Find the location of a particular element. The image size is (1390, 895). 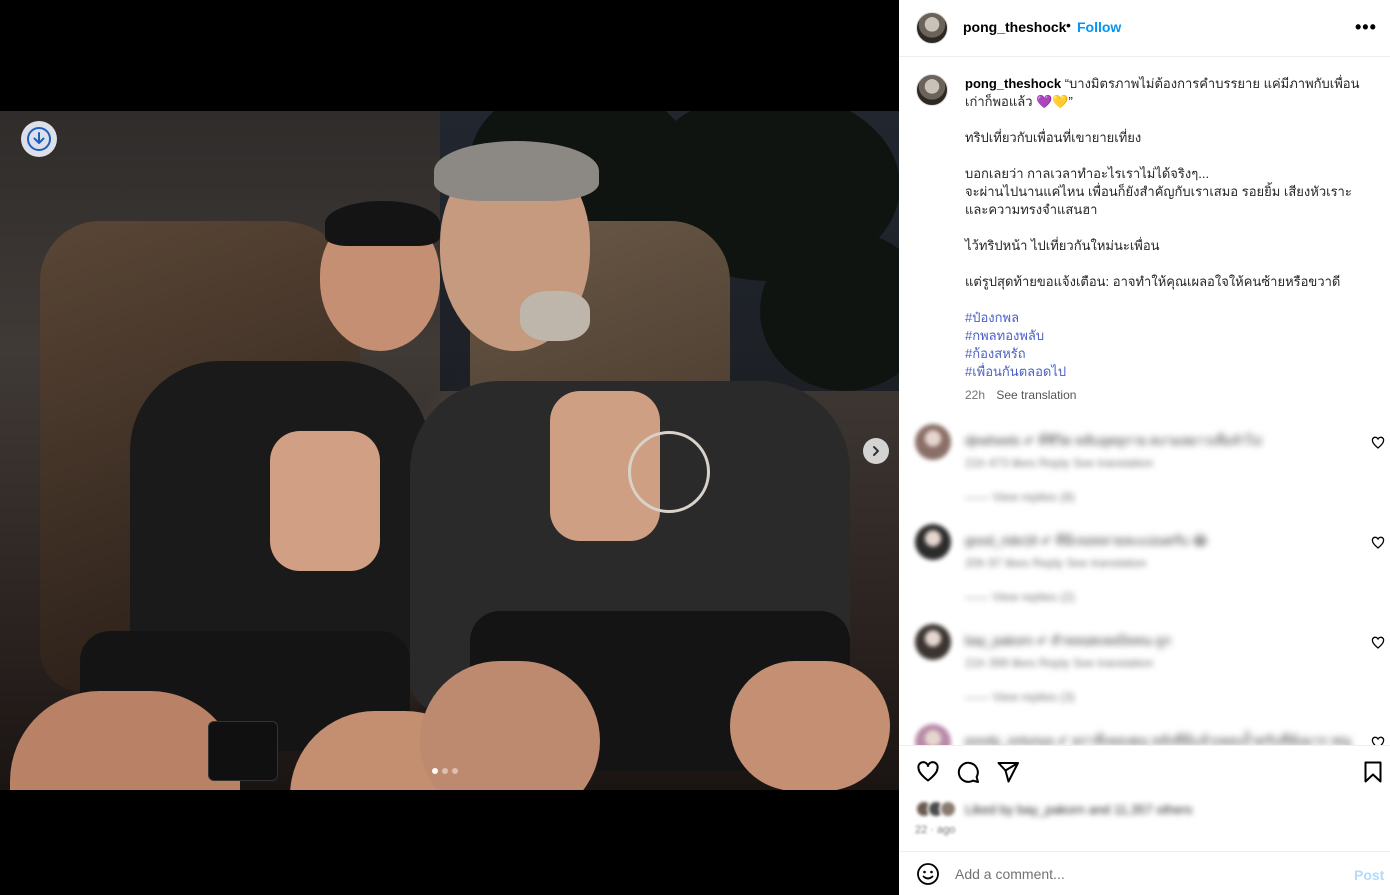

liked-by-text: Liked by bay_pakorn and 11,357 others is located at coordinates (1079, 809).